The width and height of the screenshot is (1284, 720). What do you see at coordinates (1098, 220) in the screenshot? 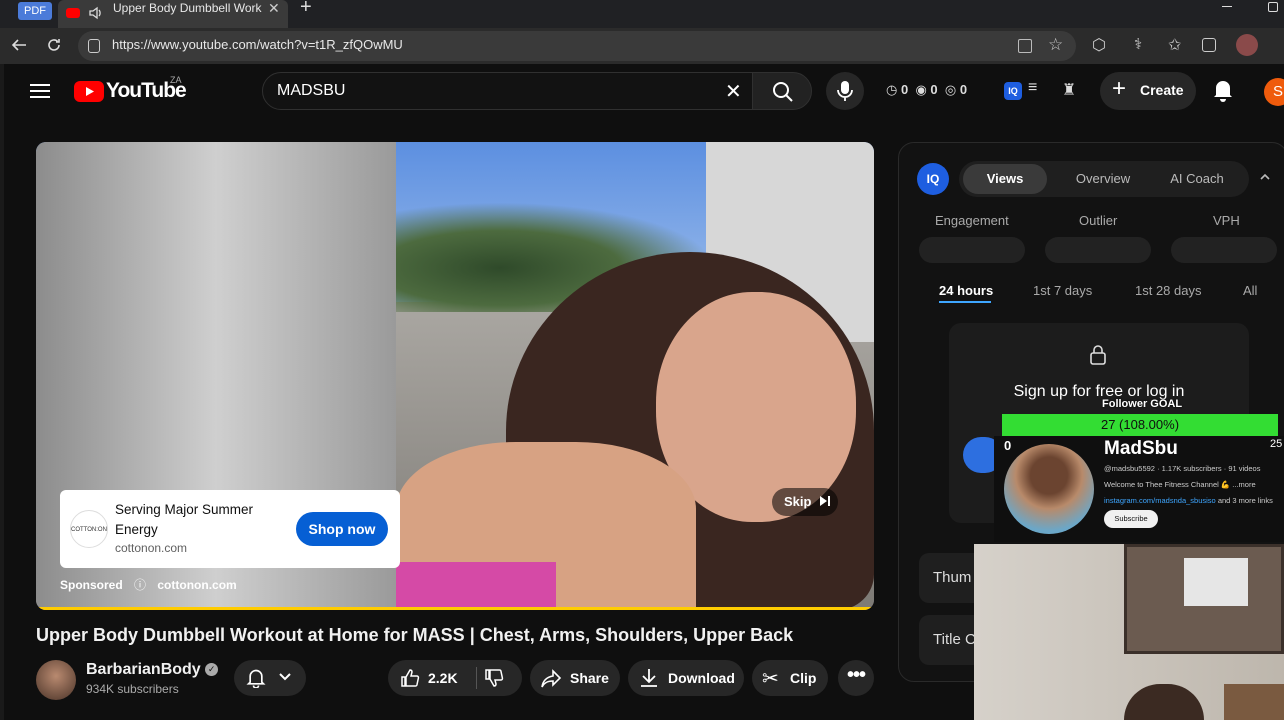
I see `metric-outlier-label: Outlier` at bounding box center [1098, 220].